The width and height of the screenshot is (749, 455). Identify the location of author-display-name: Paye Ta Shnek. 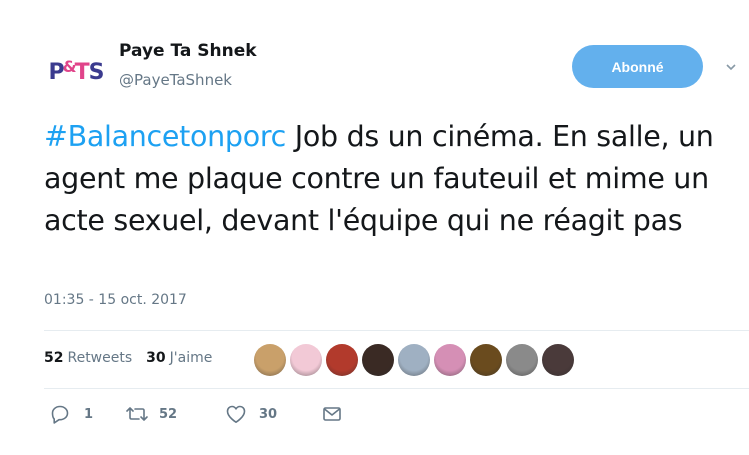
(188, 51).